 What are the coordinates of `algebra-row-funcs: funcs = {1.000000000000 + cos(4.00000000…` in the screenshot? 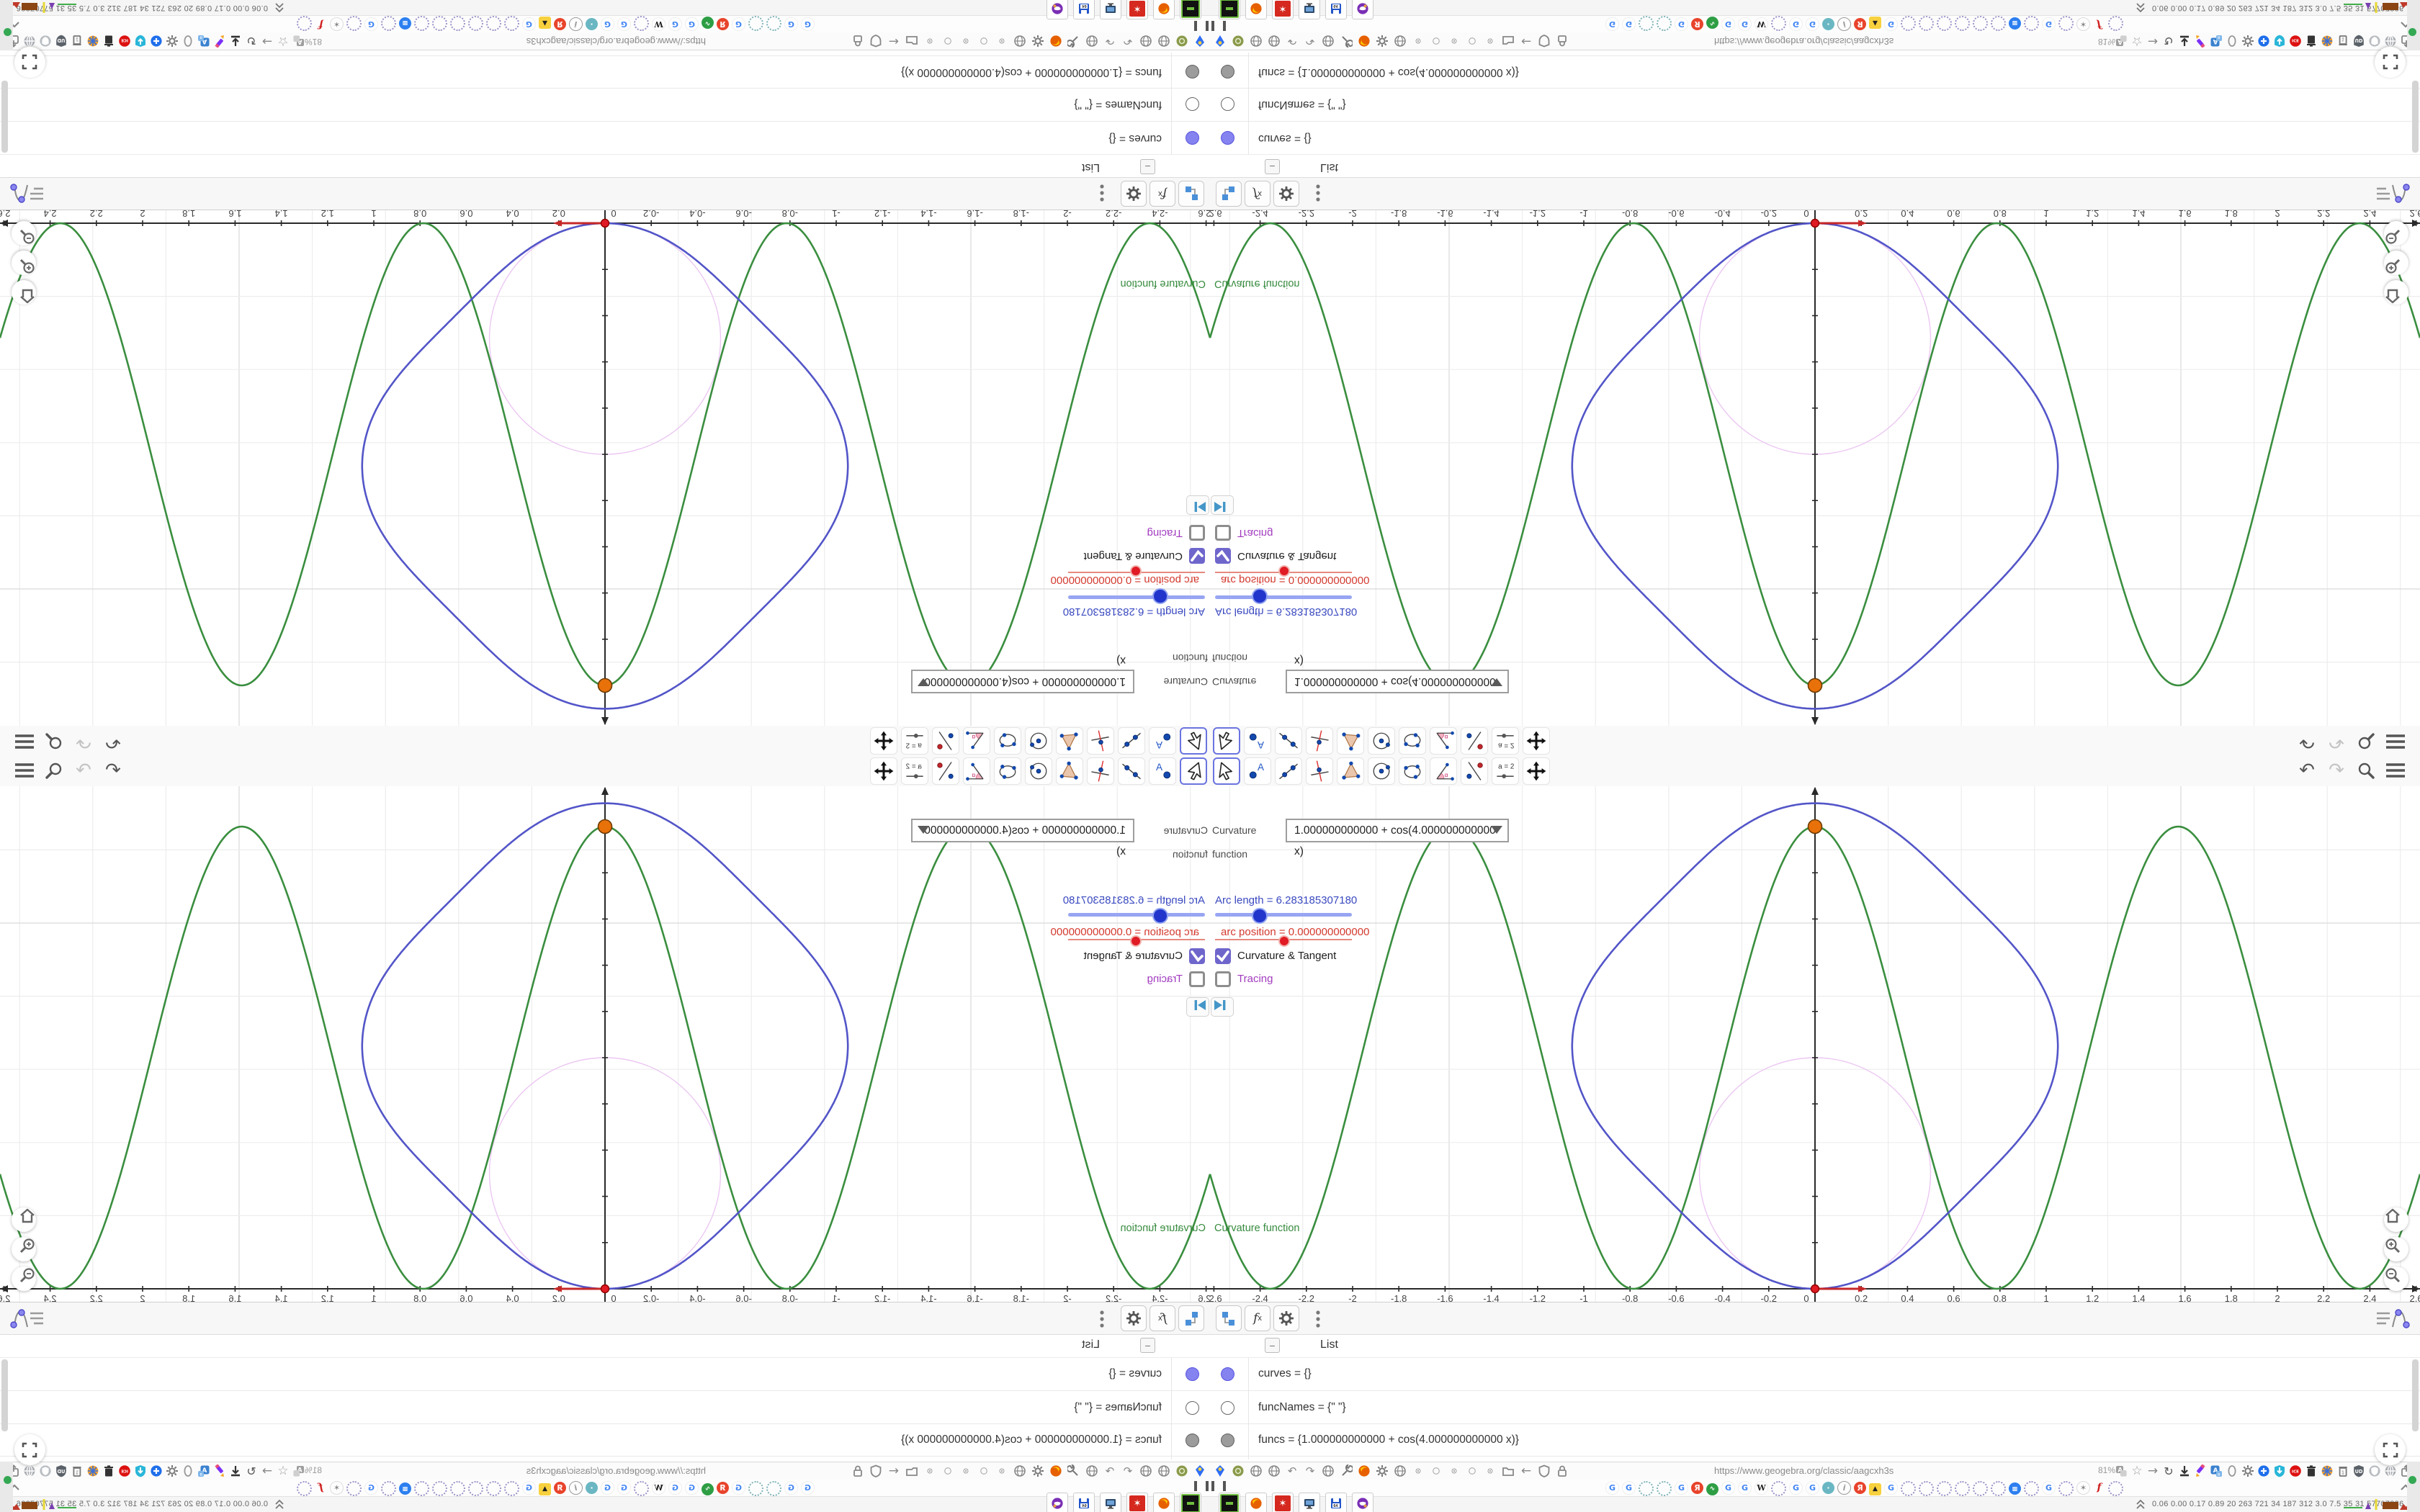 It's located at (605, 1440).